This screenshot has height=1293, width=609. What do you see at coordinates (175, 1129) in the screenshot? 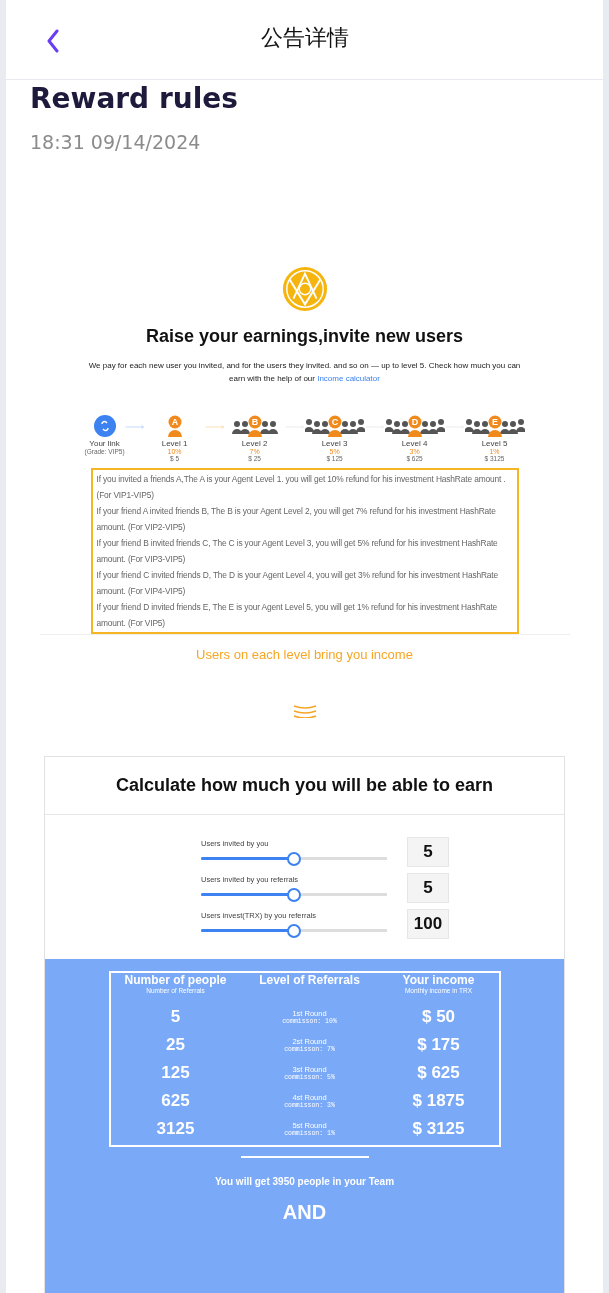
I see `people-count: 3125` at bounding box center [175, 1129].